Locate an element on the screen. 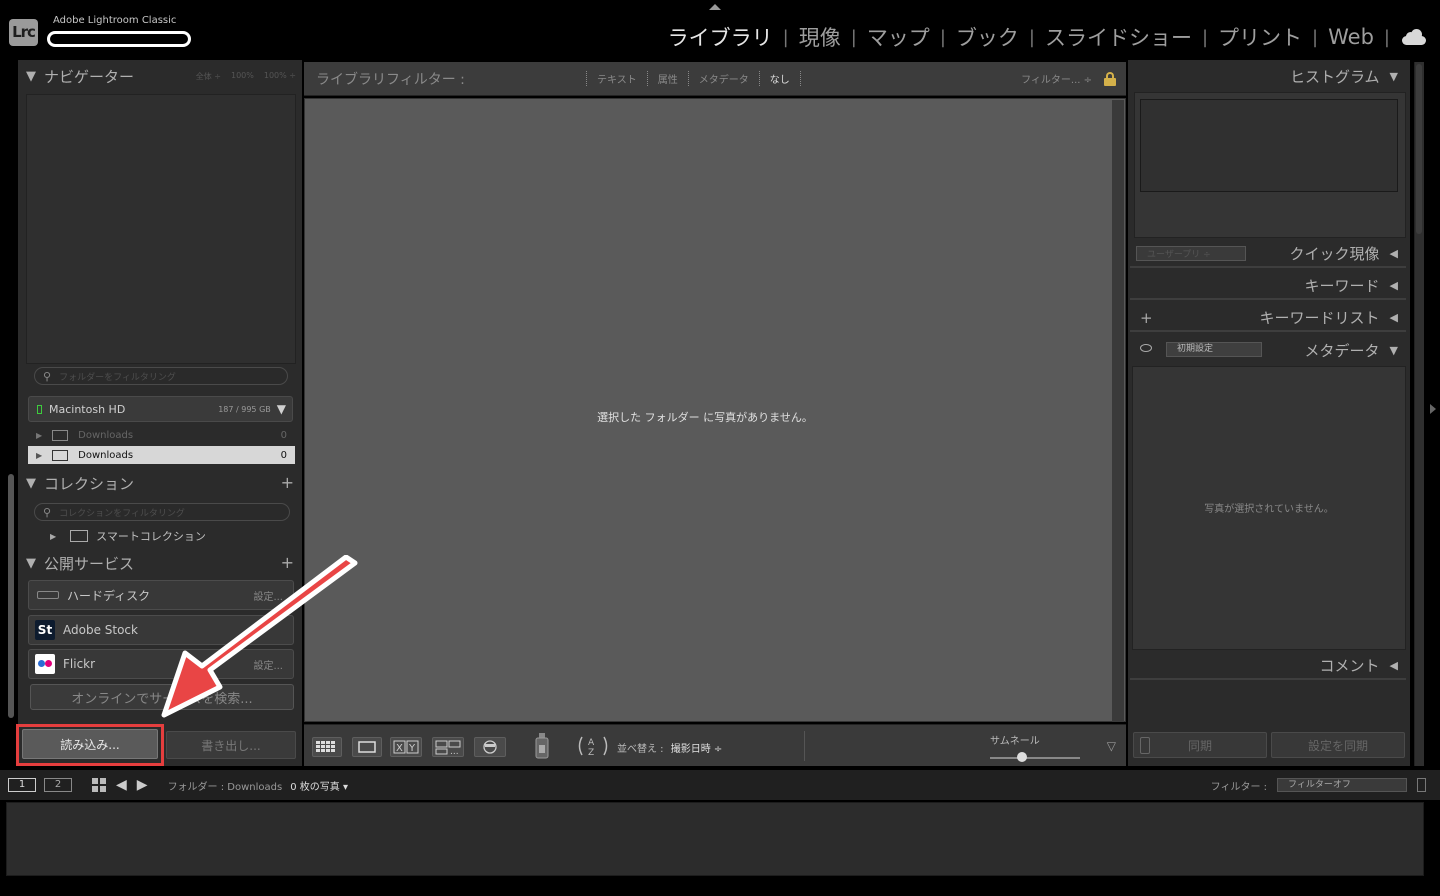 This screenshot has height=896, width=1440. module-library: ライブラリ is located at coordinates (720, 37).